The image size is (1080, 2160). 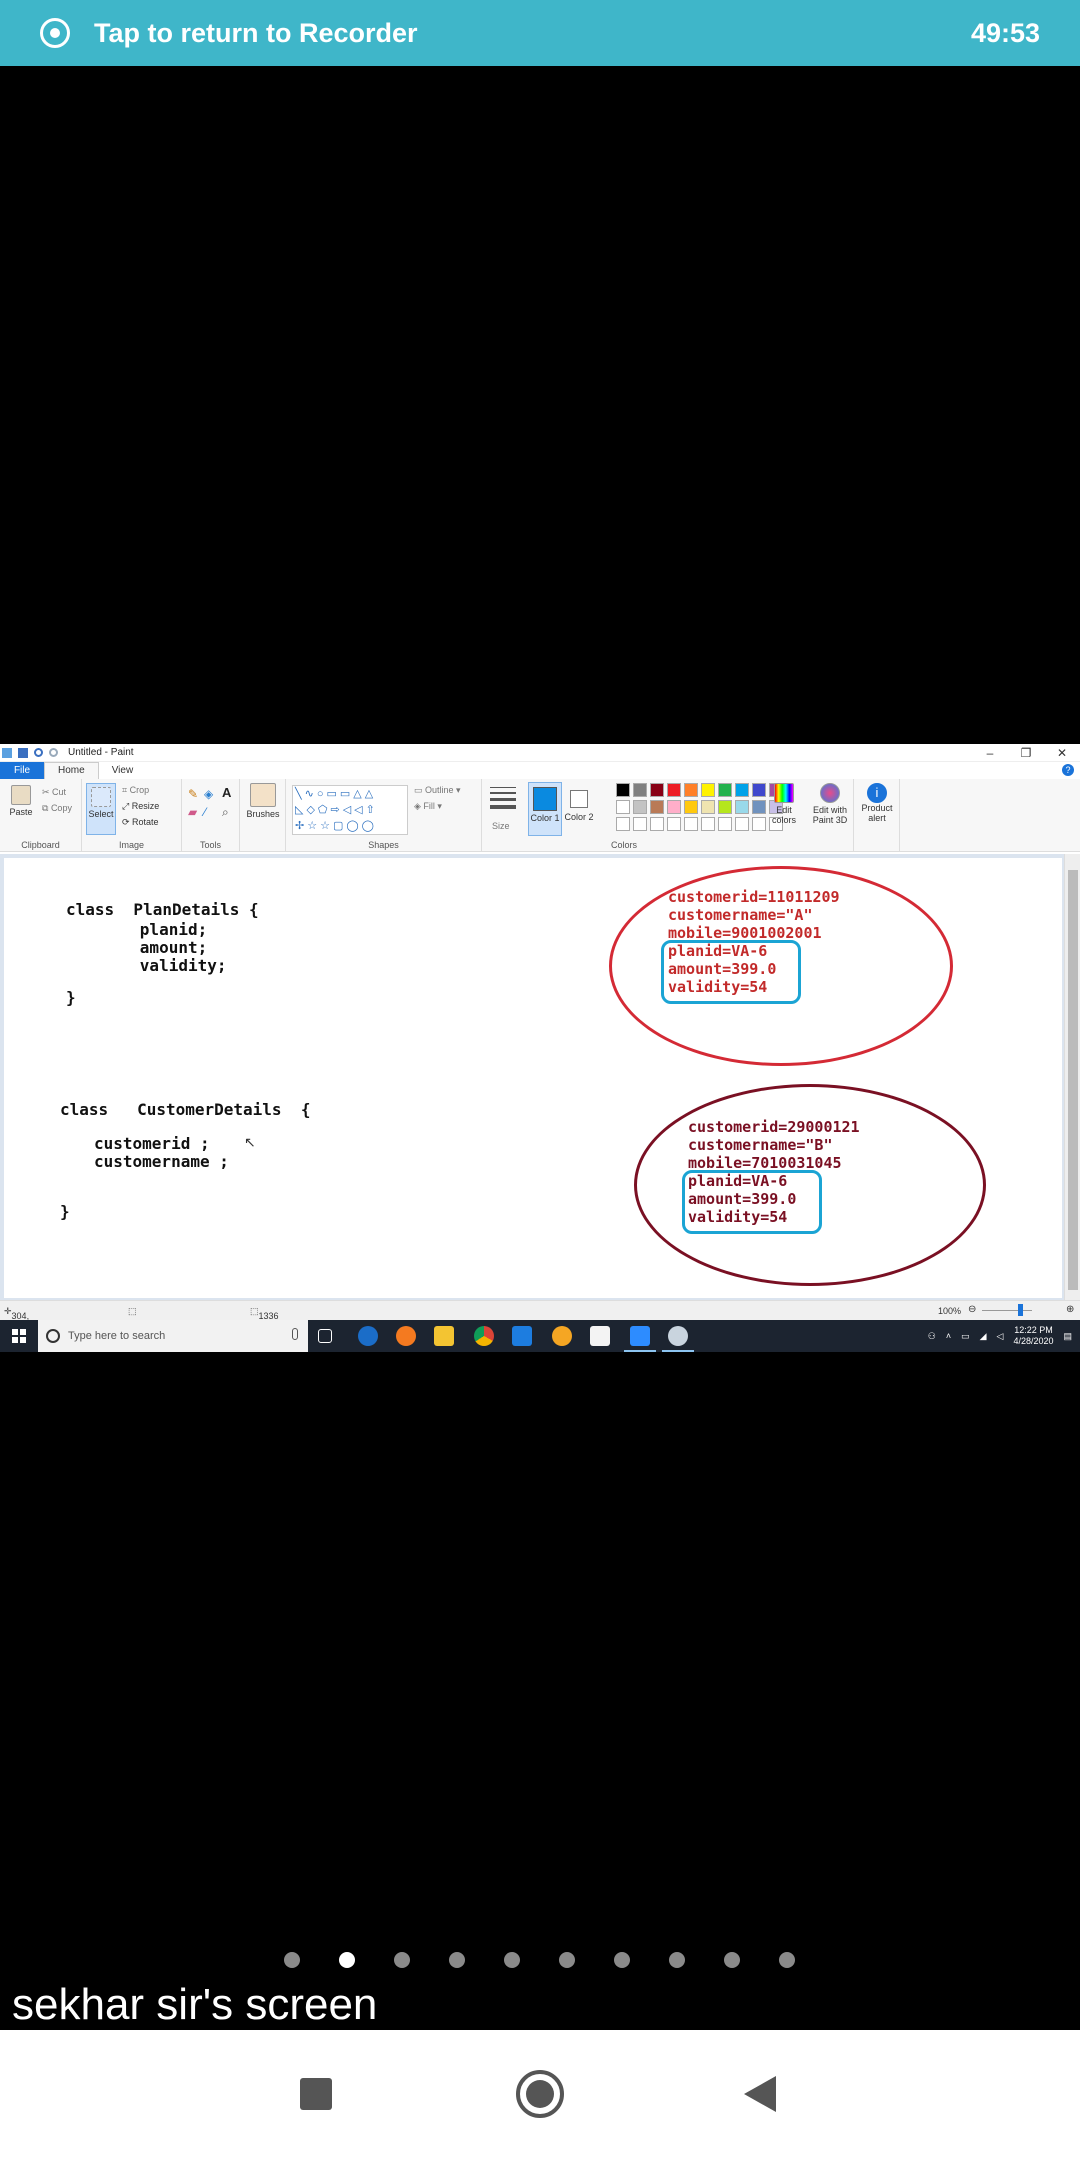 What do you see at coordinates (53, 752) in the screenshot?
I see `redo-icon` at bounding box center [53, 752].